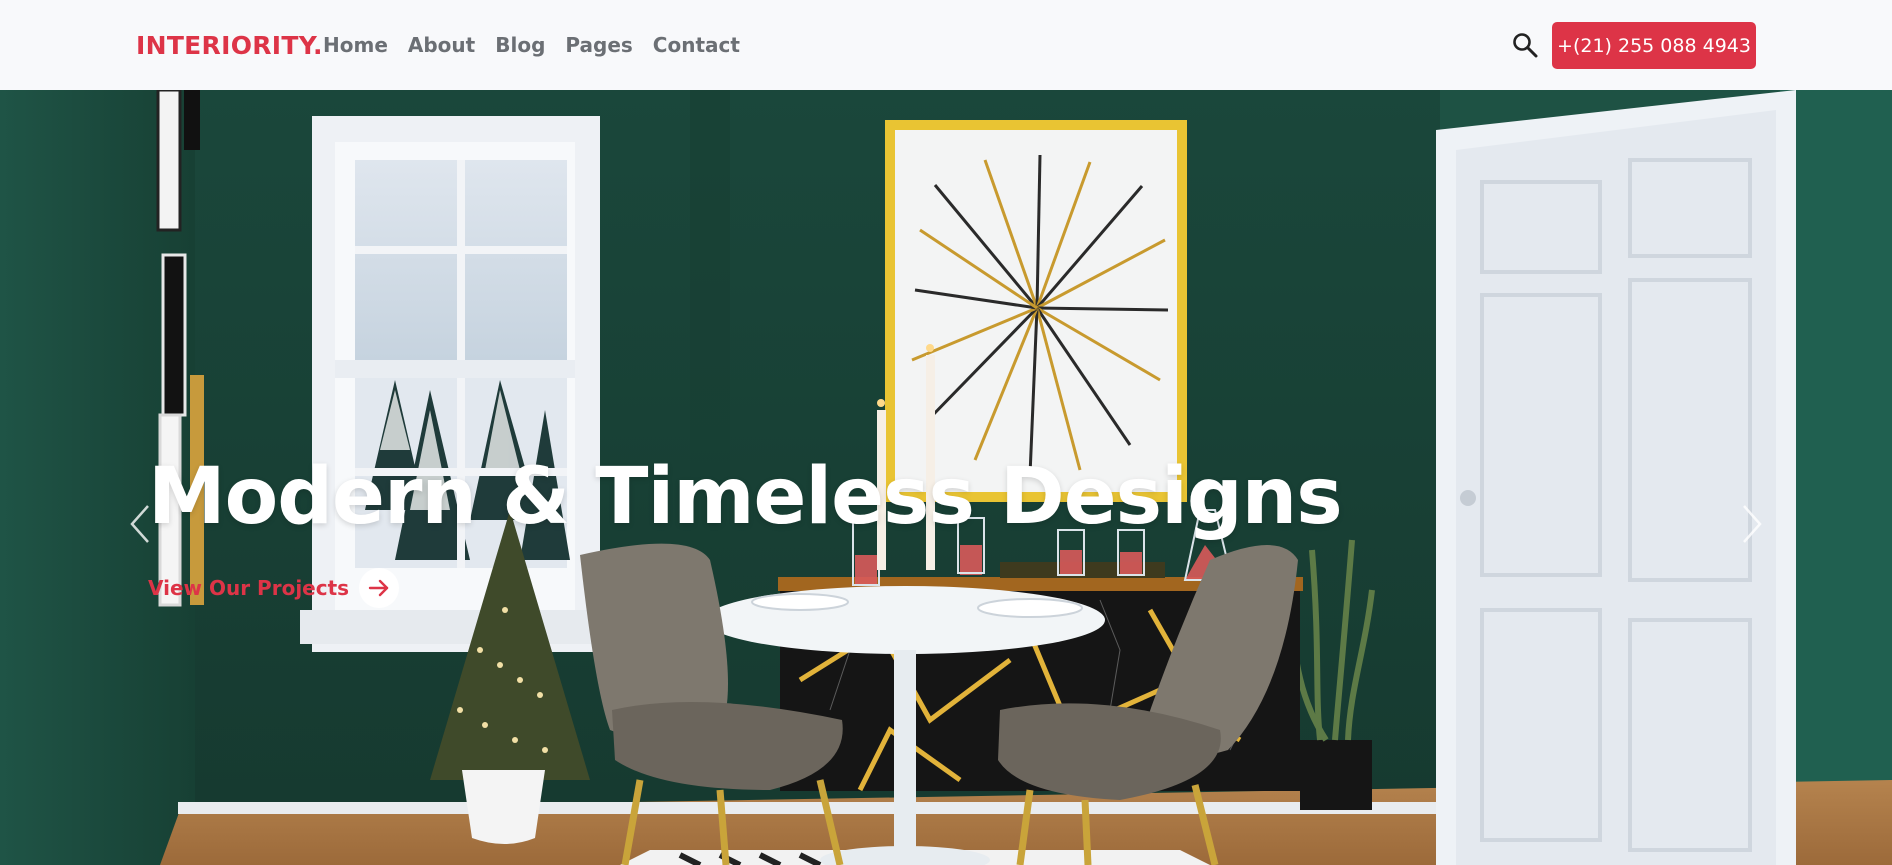 The image size is (1892, 865). Describe the element at coordinates (1753, 524) in the screenshot. I see `chevron-right-icon` at that location.